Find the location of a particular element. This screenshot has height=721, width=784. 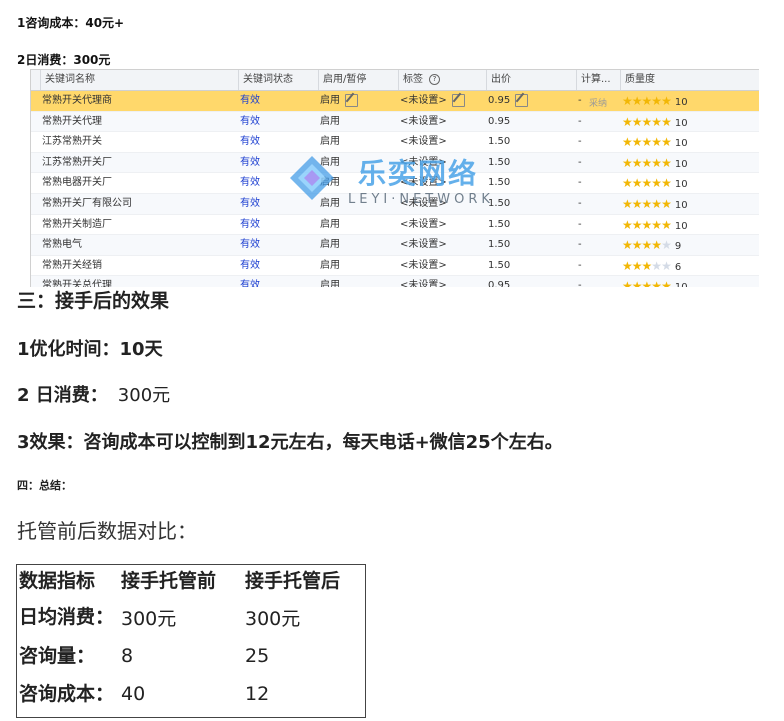

keyword-row: 常熟开关厂有限公司 有效 启用 <未设置> 1.50- ★★★★★ 10 is located at coordinates (395, 204).